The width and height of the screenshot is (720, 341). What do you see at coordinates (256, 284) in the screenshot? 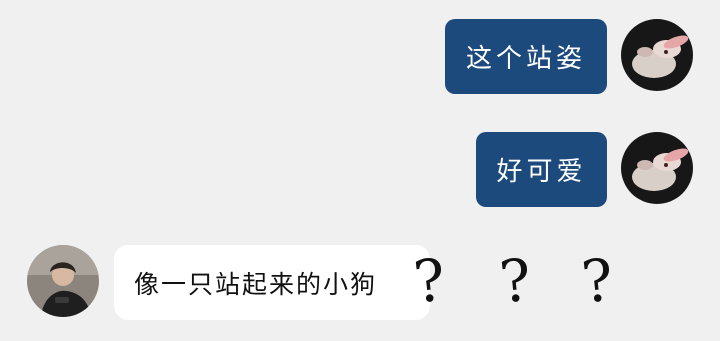
I see `message-text: 像一只站起来的小狗` at bounding box center [256, 284].